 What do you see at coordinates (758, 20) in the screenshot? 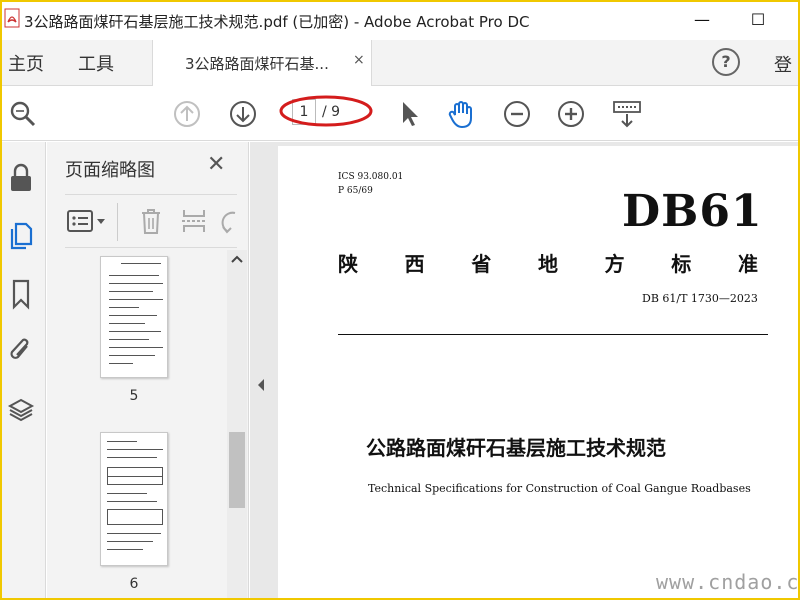
I see `maximize-button: ☐` at bounding box center [758, 20].